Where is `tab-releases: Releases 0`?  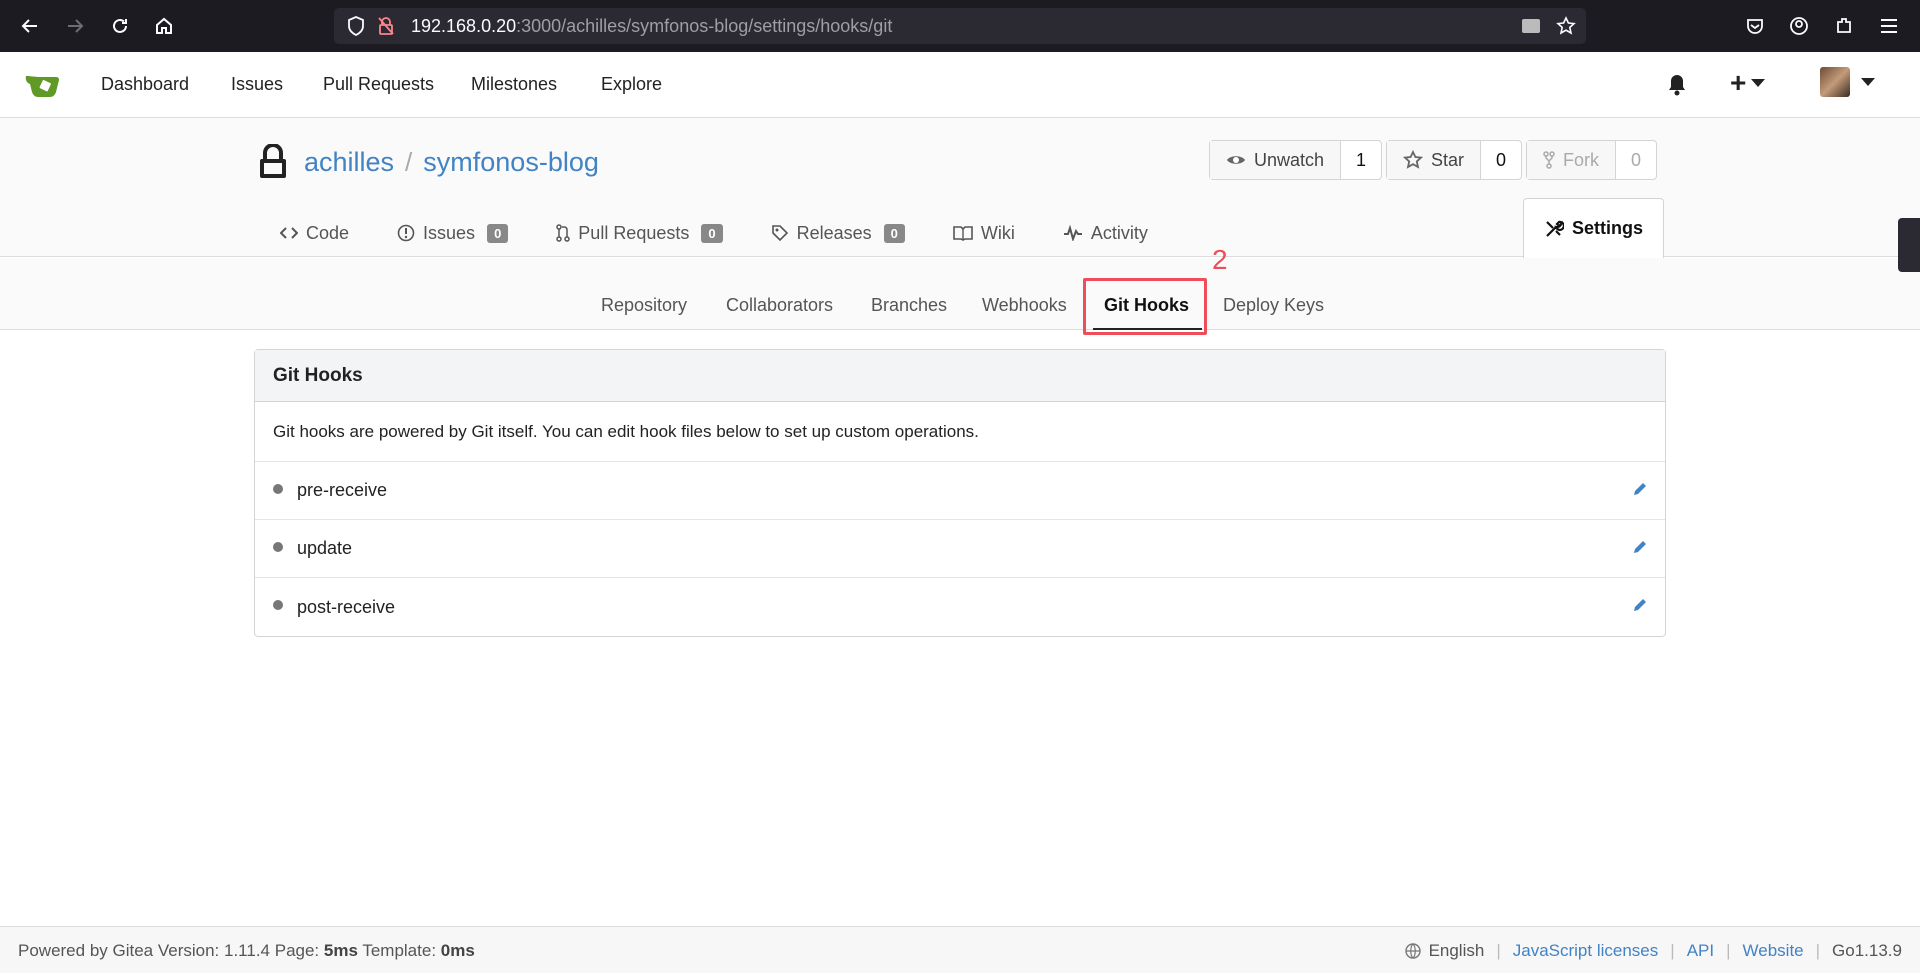
tab-releases: Releases 0 is located at coordinates (838, 233).